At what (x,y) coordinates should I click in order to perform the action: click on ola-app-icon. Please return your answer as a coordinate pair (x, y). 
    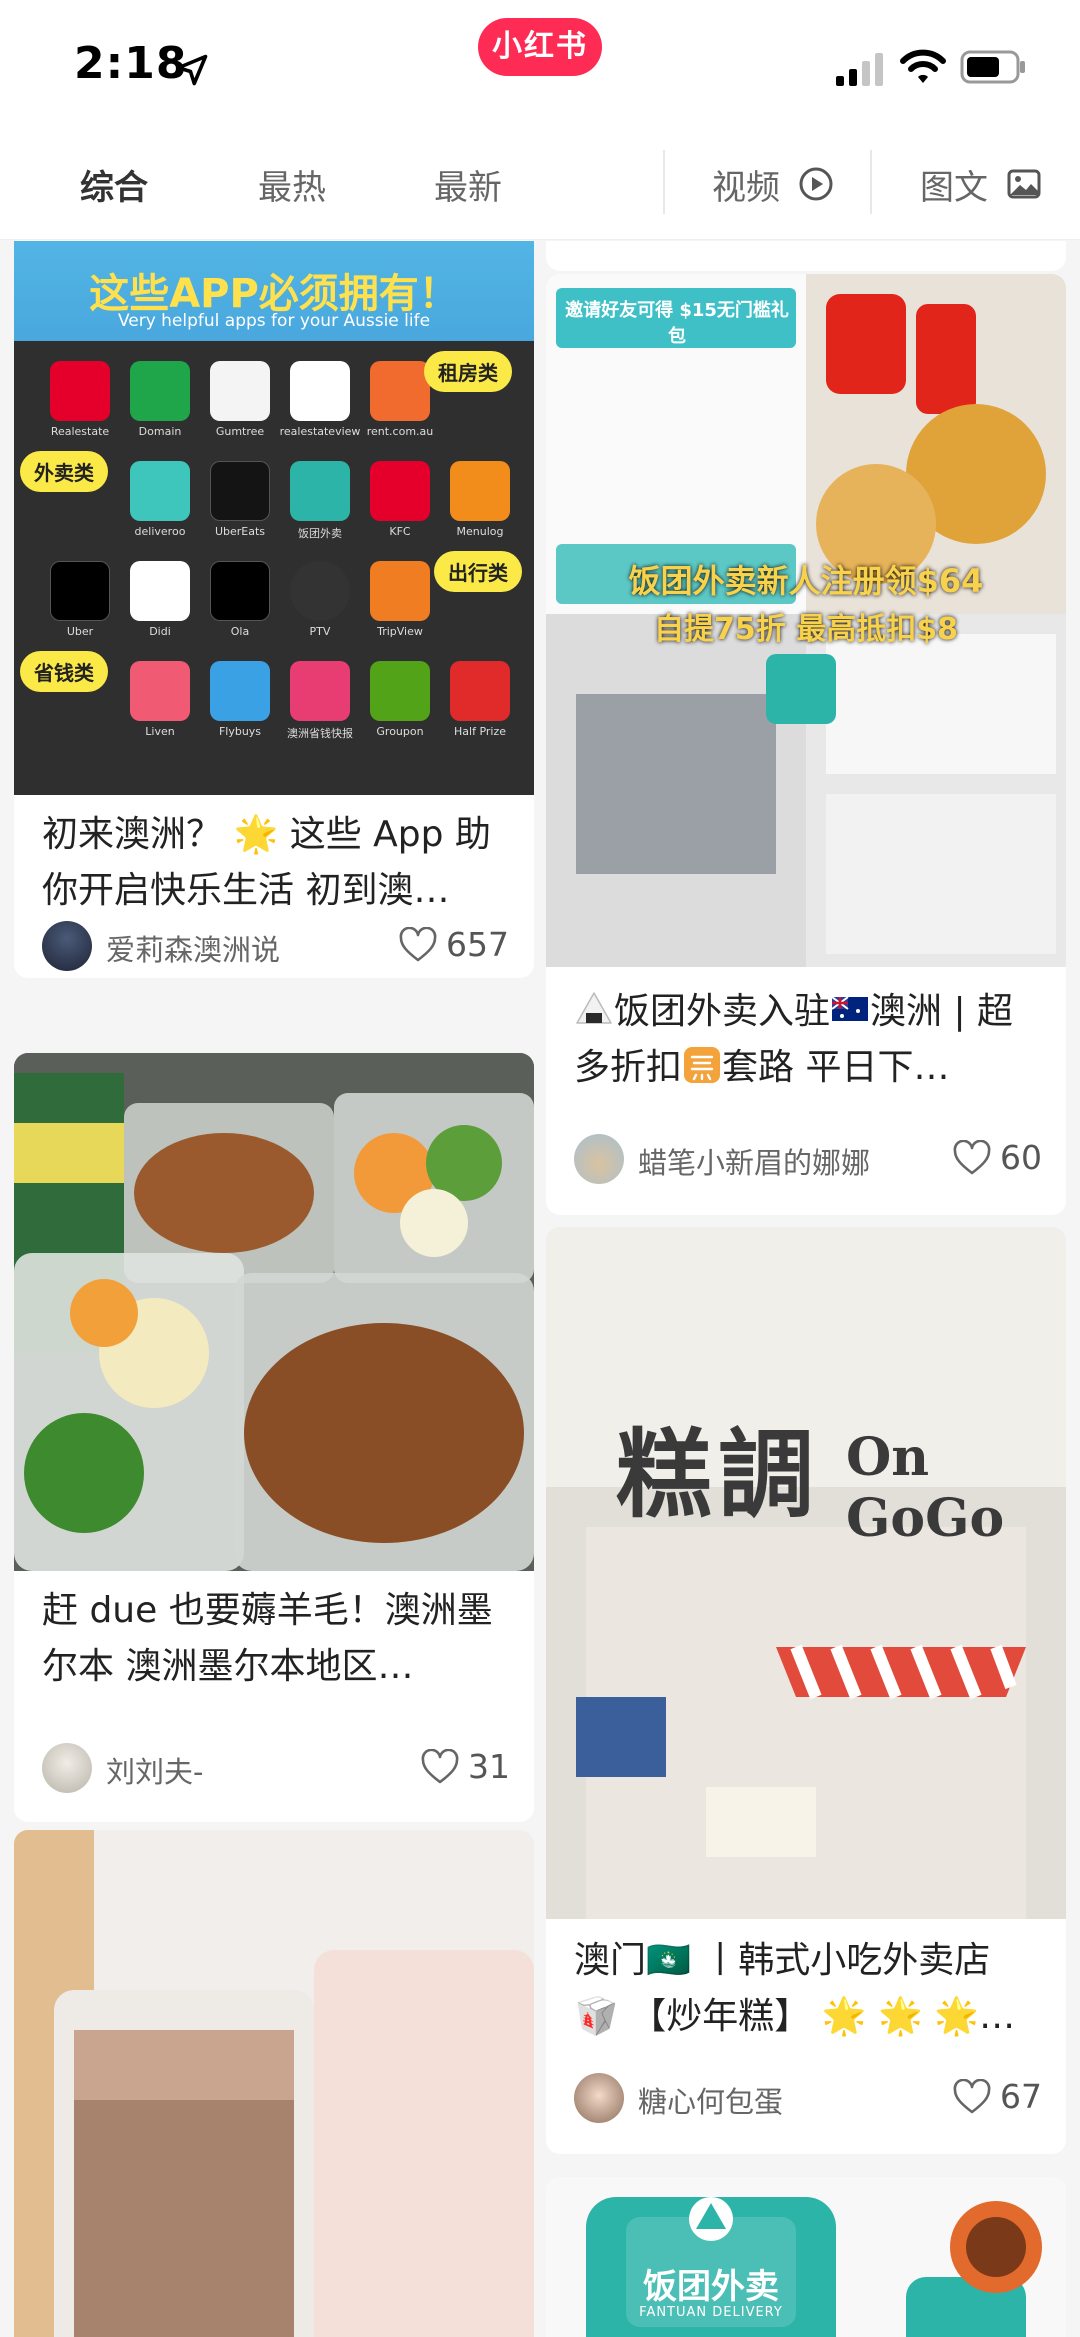
    Looking at the image, I should click on (240, 591).